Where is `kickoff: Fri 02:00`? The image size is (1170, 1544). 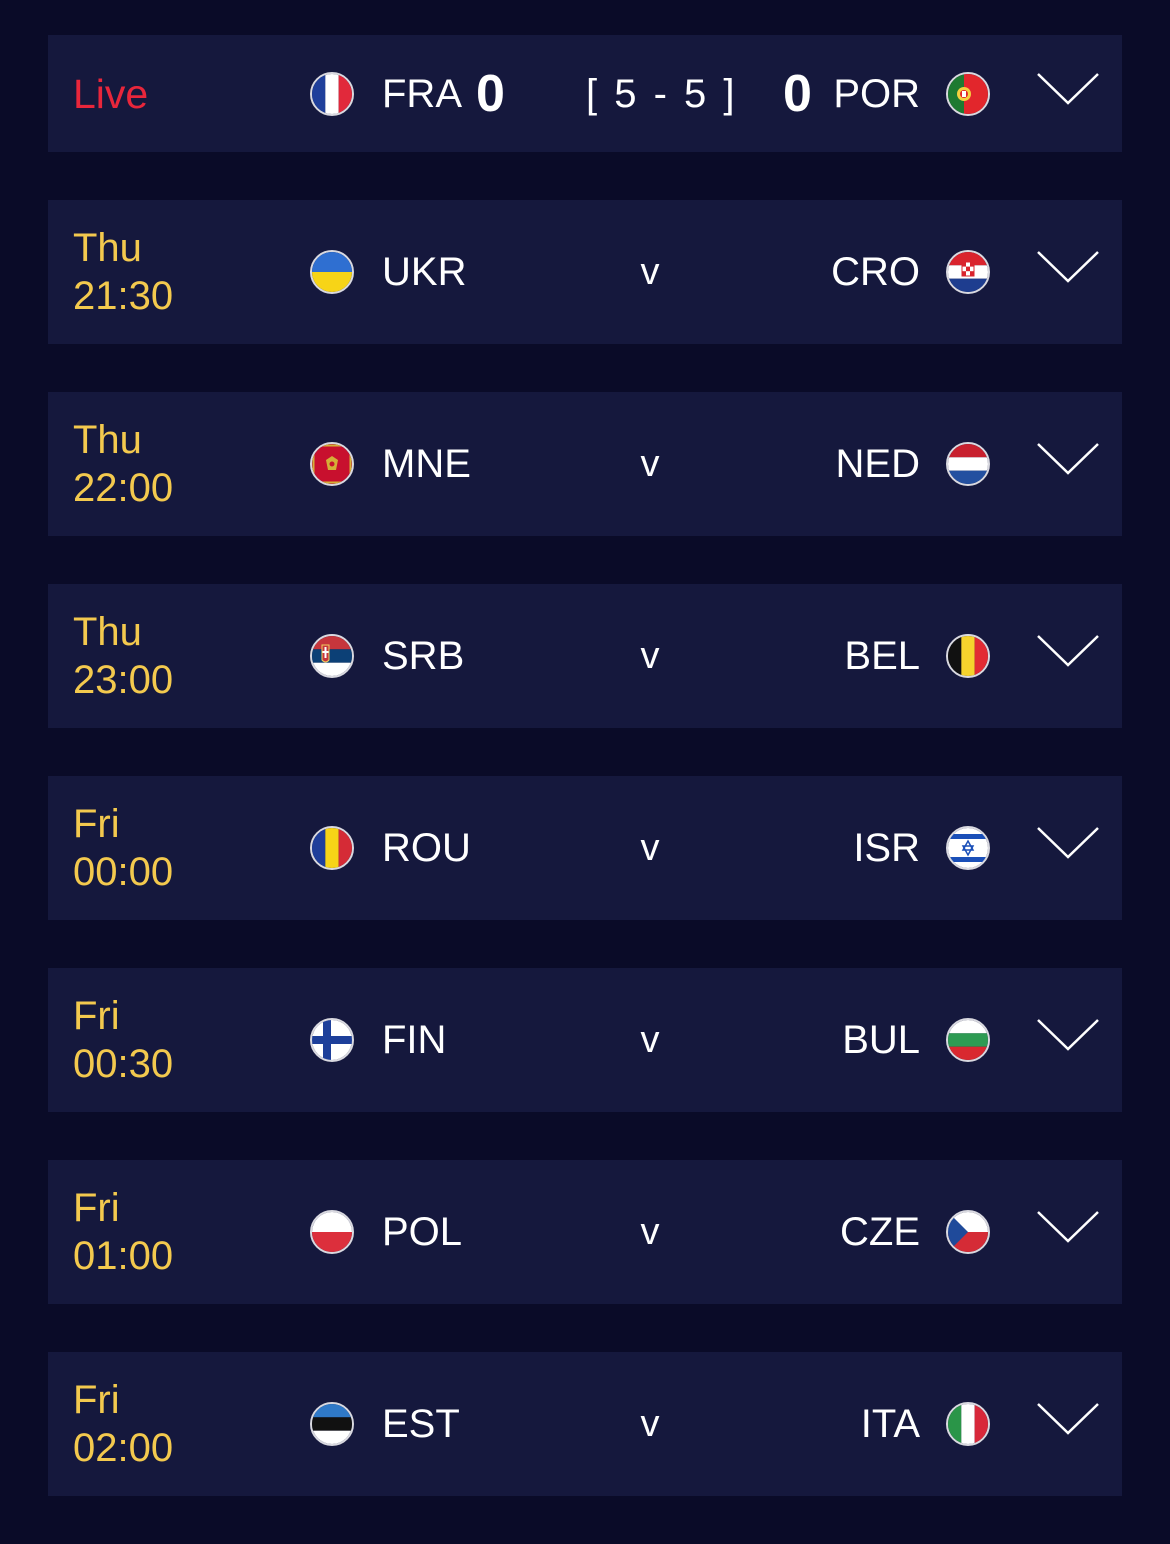 kickoff: Fri 02:00 is located at coordinates (123, 1424).